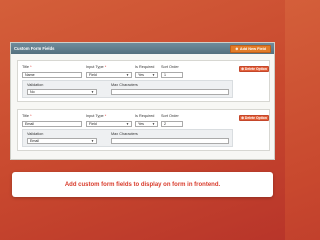 Image resolution: width=320 pixels, height=240 pixels. What do you see at coordinates (172, 124) in the screenshot?
I see `sort-order-input: 2` at bounding box center [172, 124].